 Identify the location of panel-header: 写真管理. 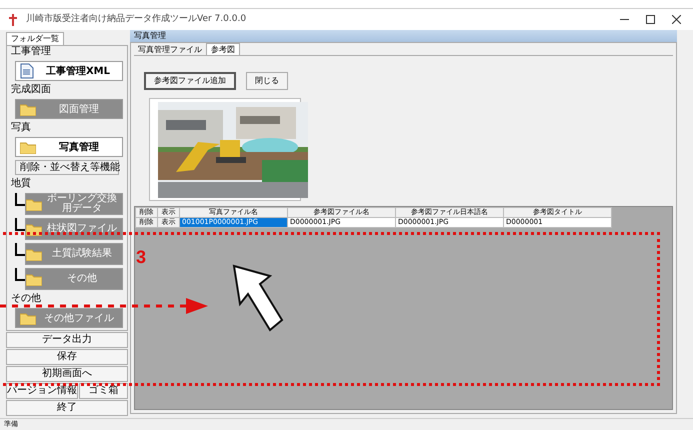
(403, 36).